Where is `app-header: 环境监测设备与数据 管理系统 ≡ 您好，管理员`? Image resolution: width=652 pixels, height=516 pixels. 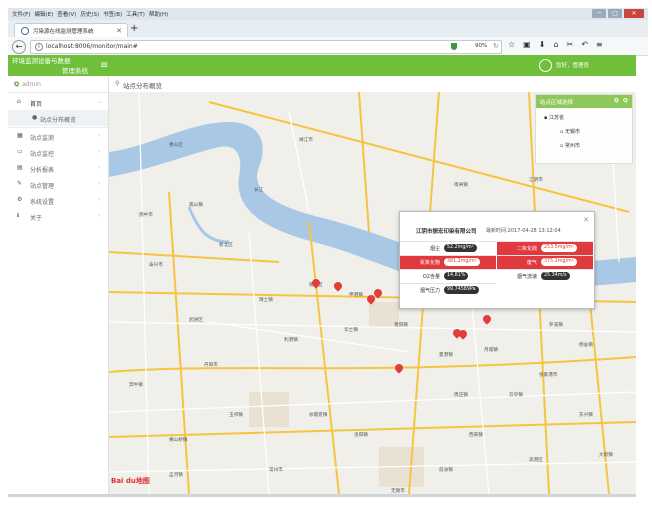 app-header: 环境监测设备与数据 管理系统 ≡ 您好，管理员 is located at coordinates (322, 65).